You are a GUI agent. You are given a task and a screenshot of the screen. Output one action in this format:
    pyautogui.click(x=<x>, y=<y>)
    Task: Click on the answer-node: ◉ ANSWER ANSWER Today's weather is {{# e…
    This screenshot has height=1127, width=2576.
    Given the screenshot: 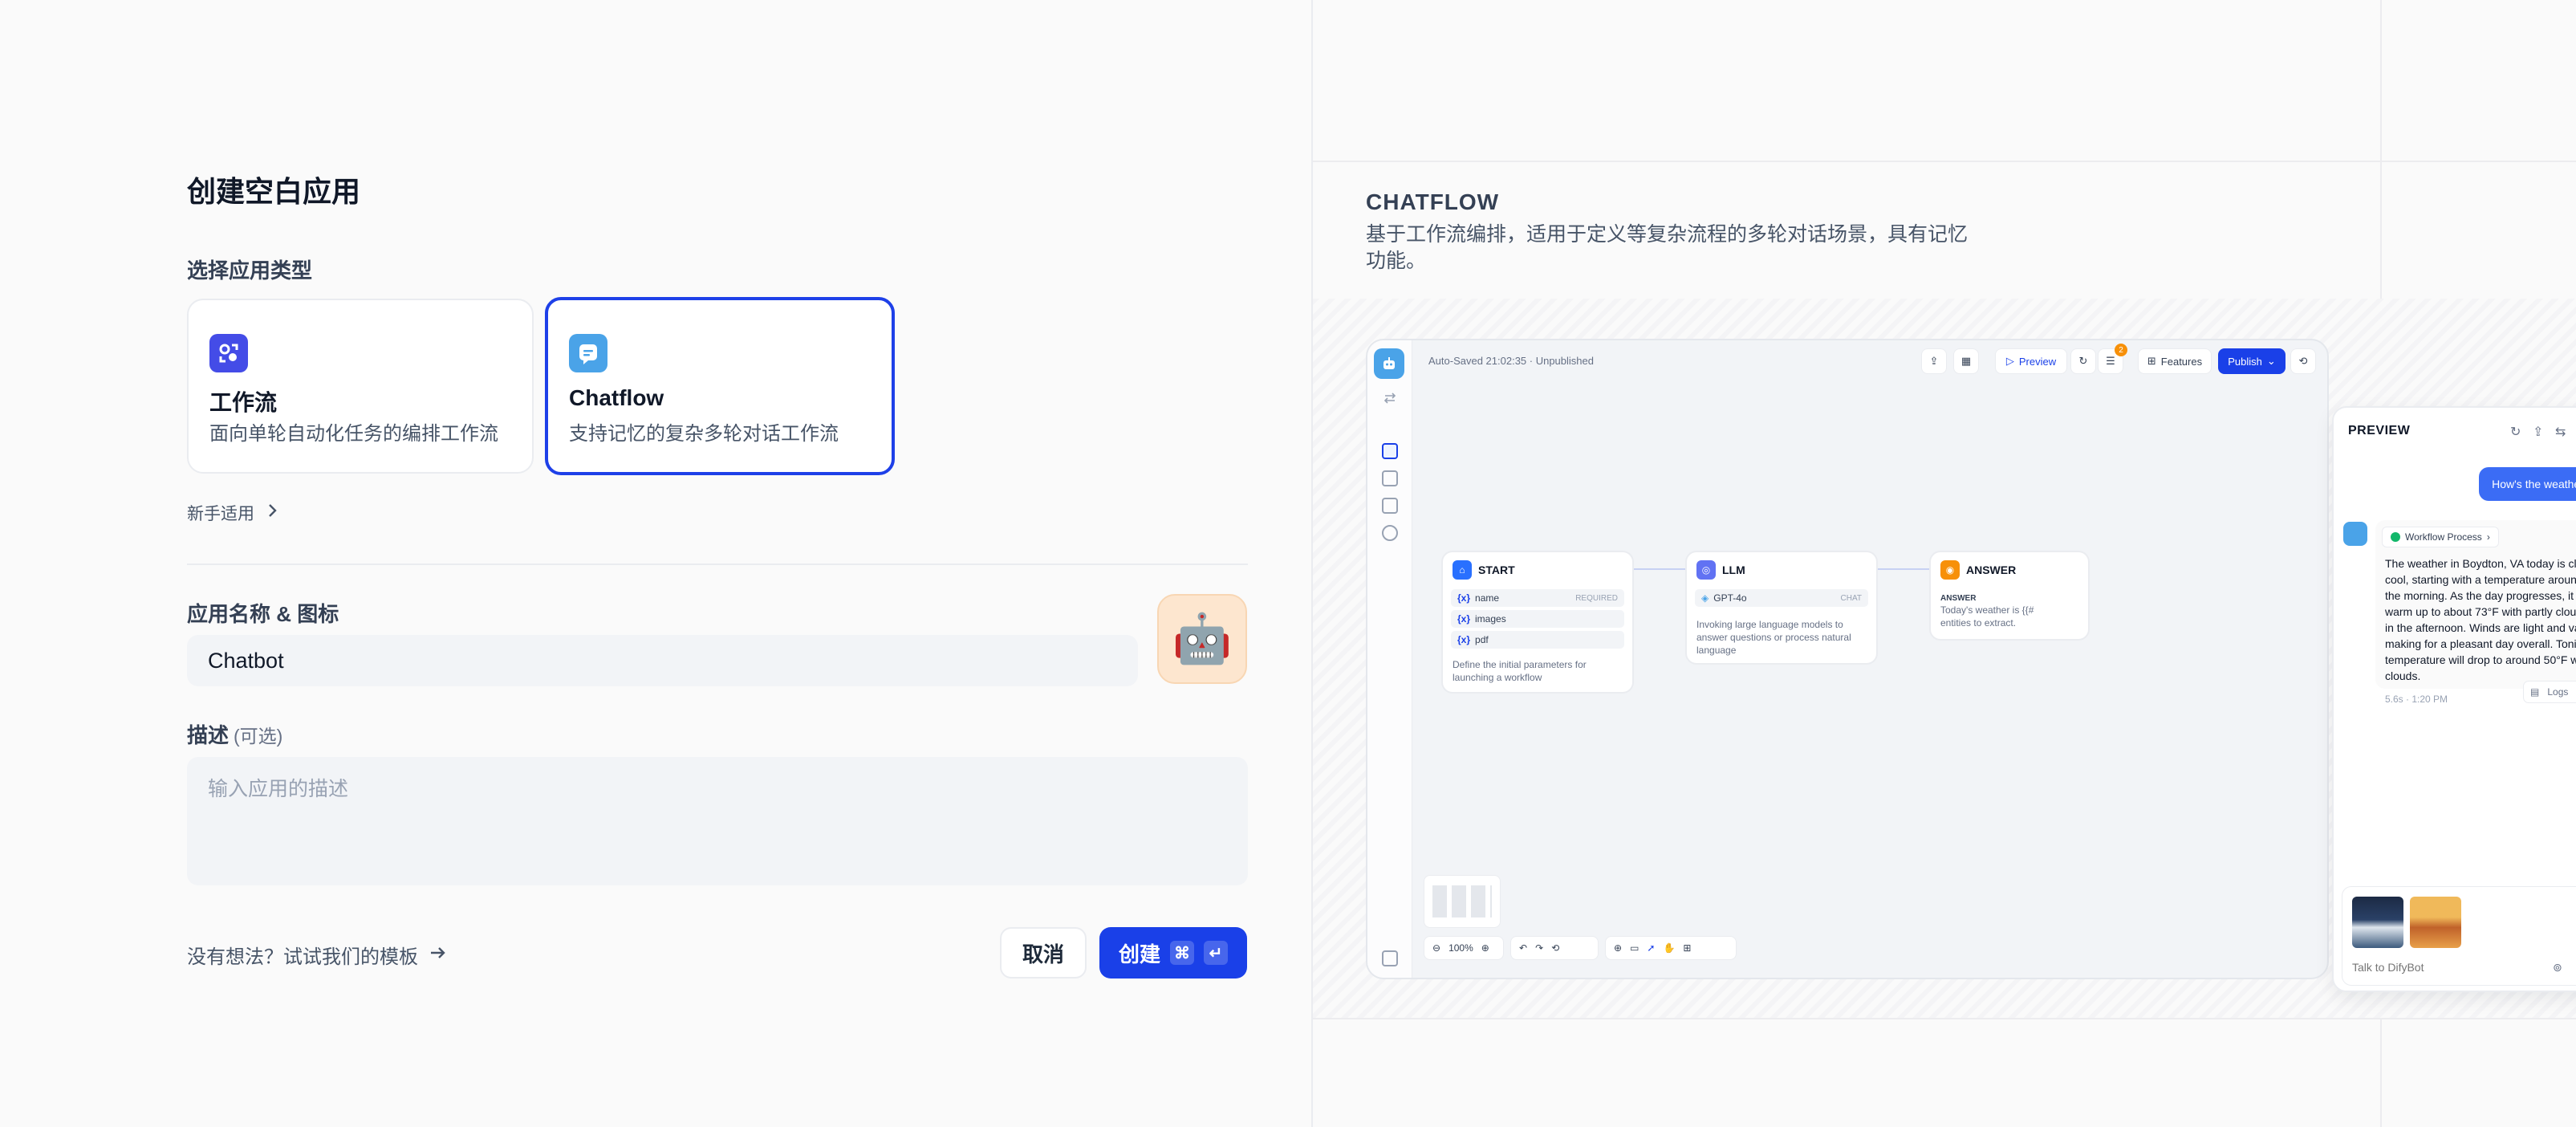 What is the action you would take?
    pyautogui.click(x=2009, y=596)
    